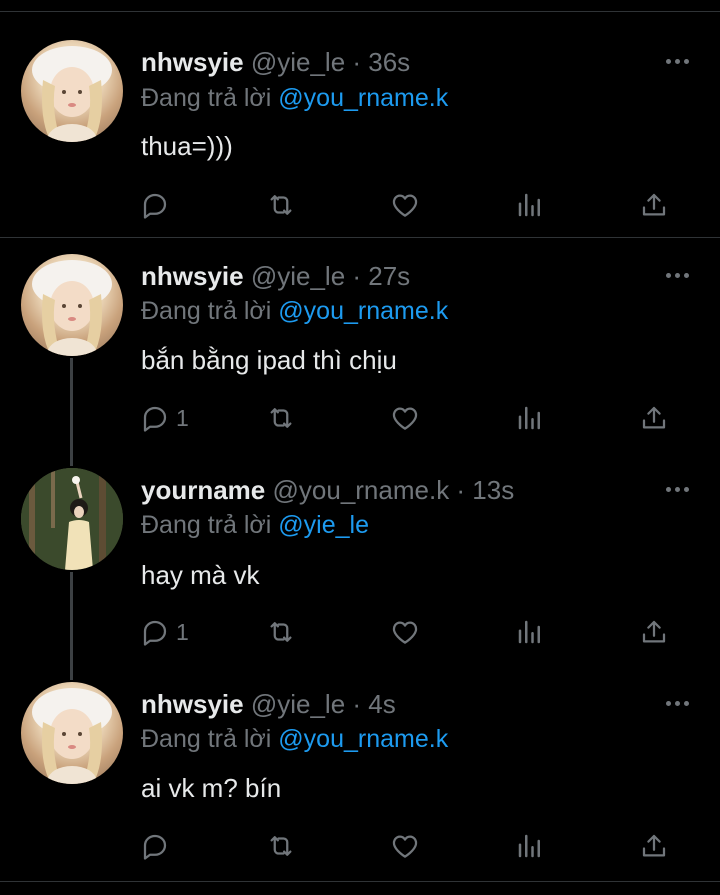  What do you see at coordinates (323, 525) in the screenshot?
I see `mention-link: @yie_le` at bounding box center [323, 525].